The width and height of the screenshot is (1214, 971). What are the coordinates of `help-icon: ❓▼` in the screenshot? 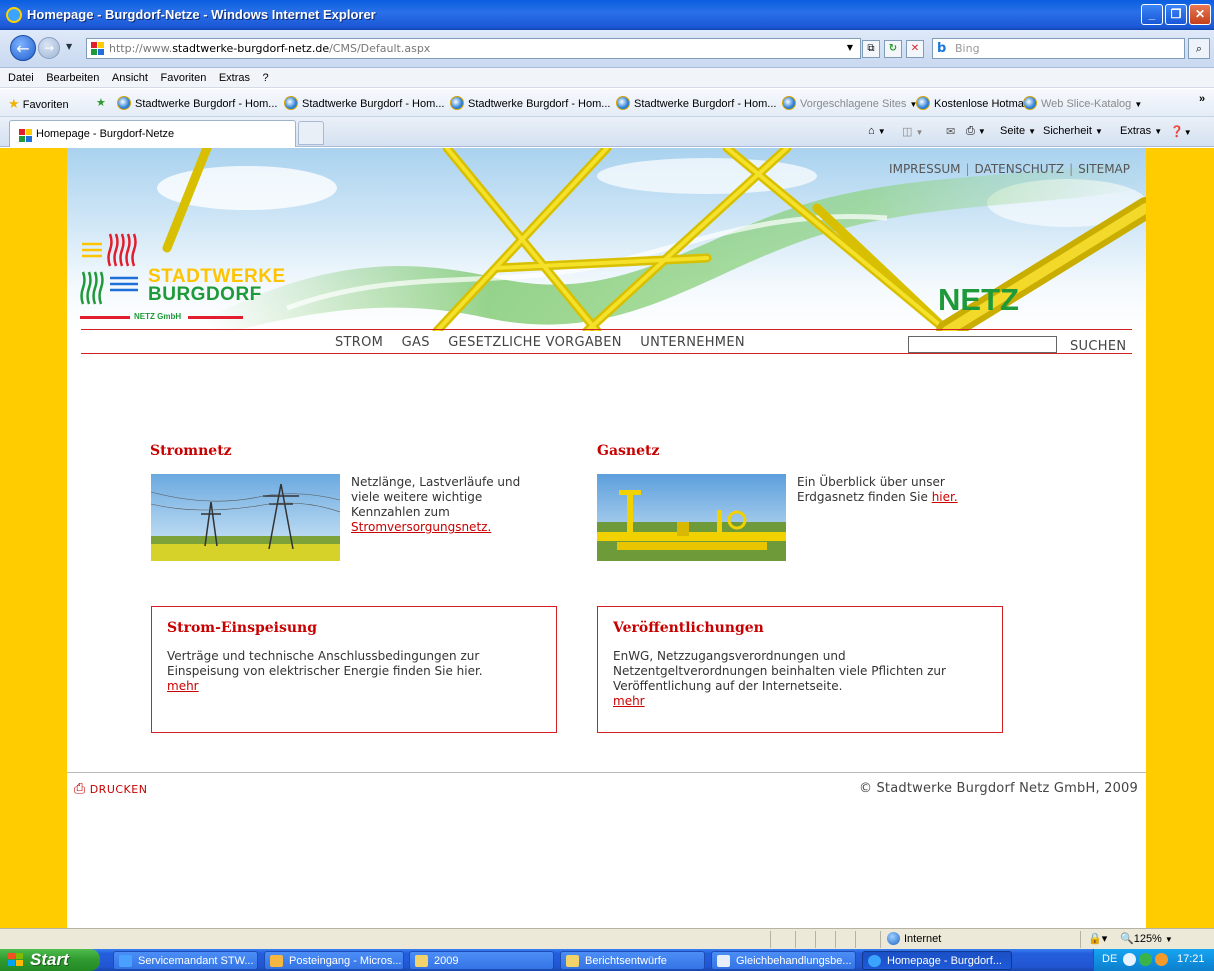 It's located at (1181, 131).